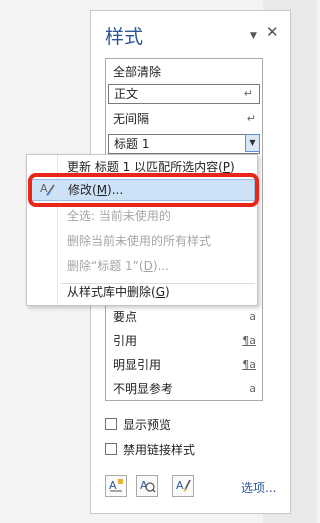 Image resolution: width=320 pixels, height=523 pixels. I want to click on manage-styles-icon: A, so click(183, 486).